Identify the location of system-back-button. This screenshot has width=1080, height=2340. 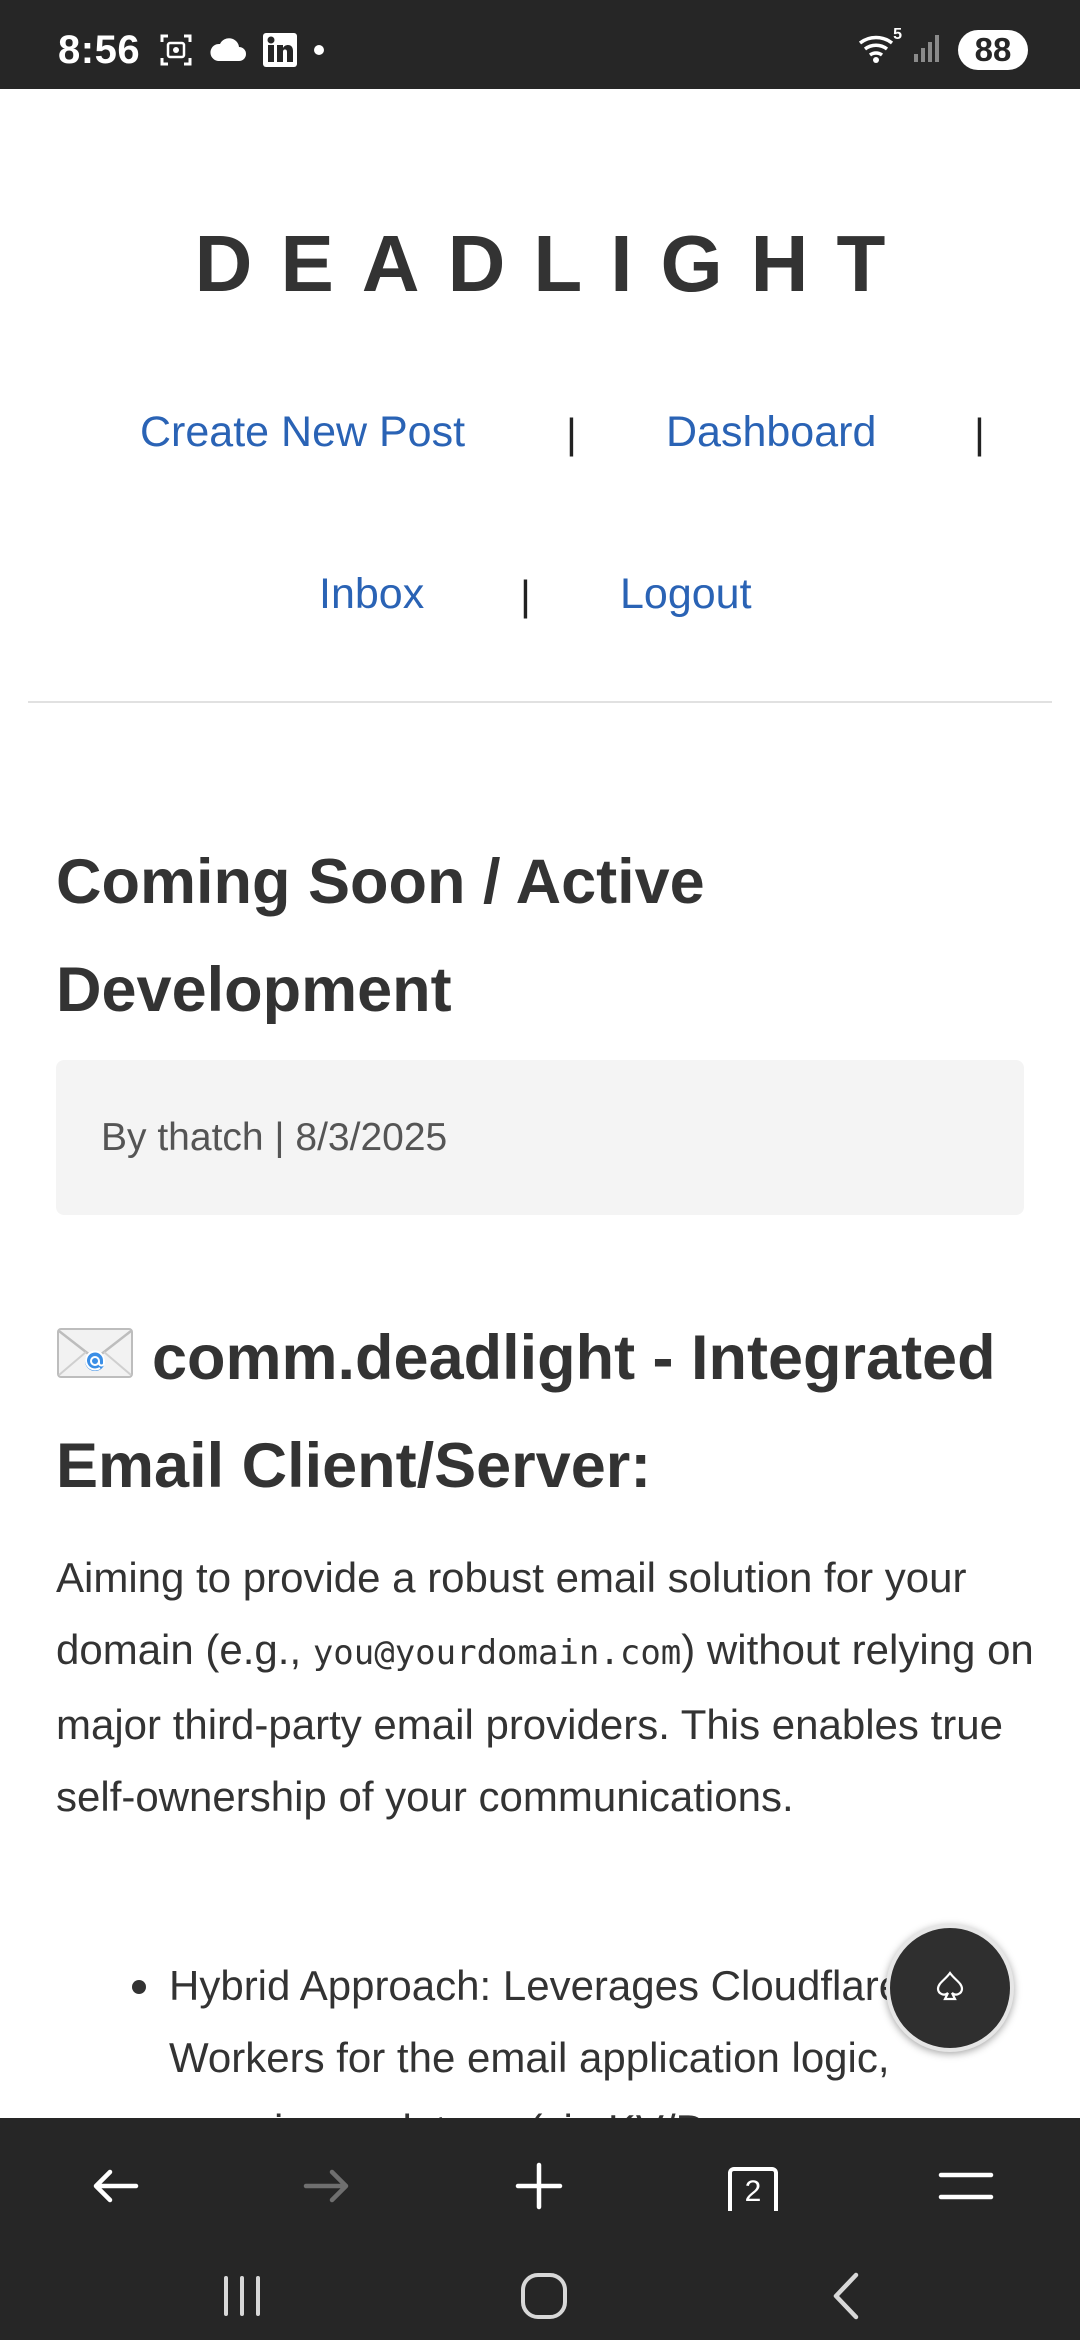
(846, 2298).